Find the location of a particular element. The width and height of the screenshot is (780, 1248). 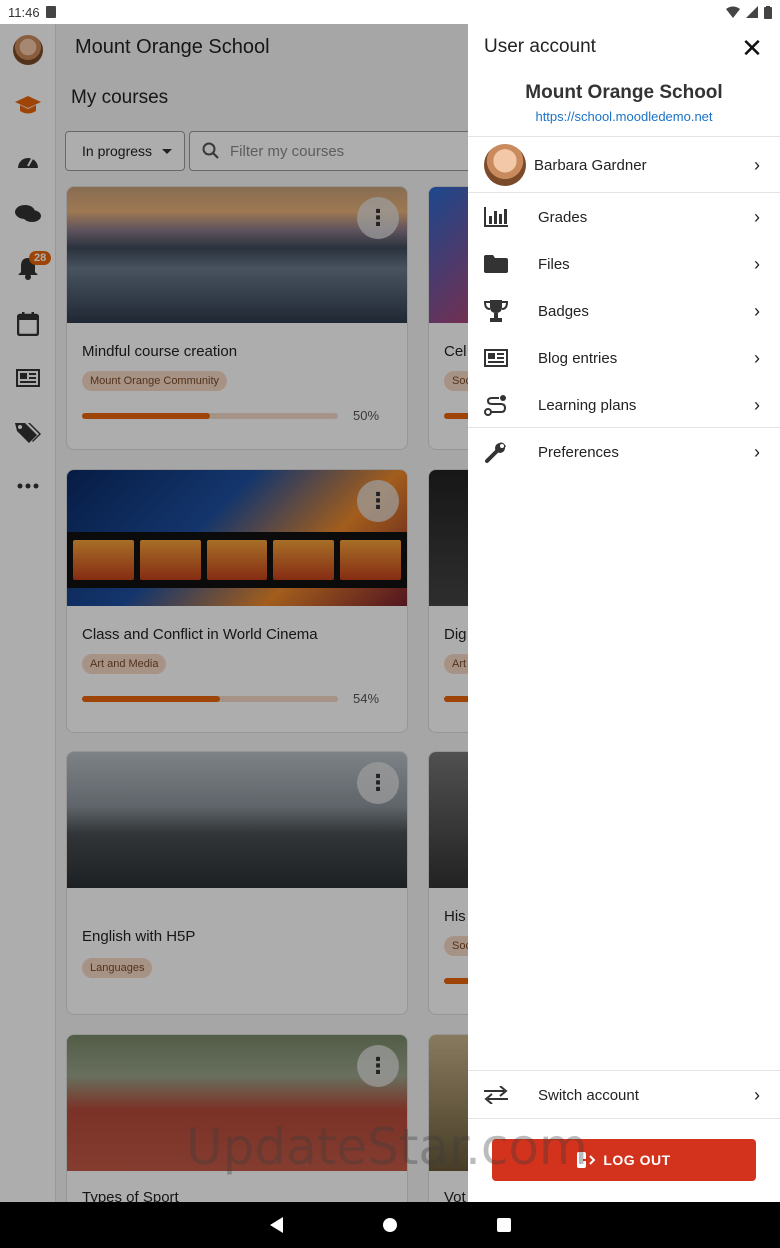

back-icon is located at coordinates (276, 1225).